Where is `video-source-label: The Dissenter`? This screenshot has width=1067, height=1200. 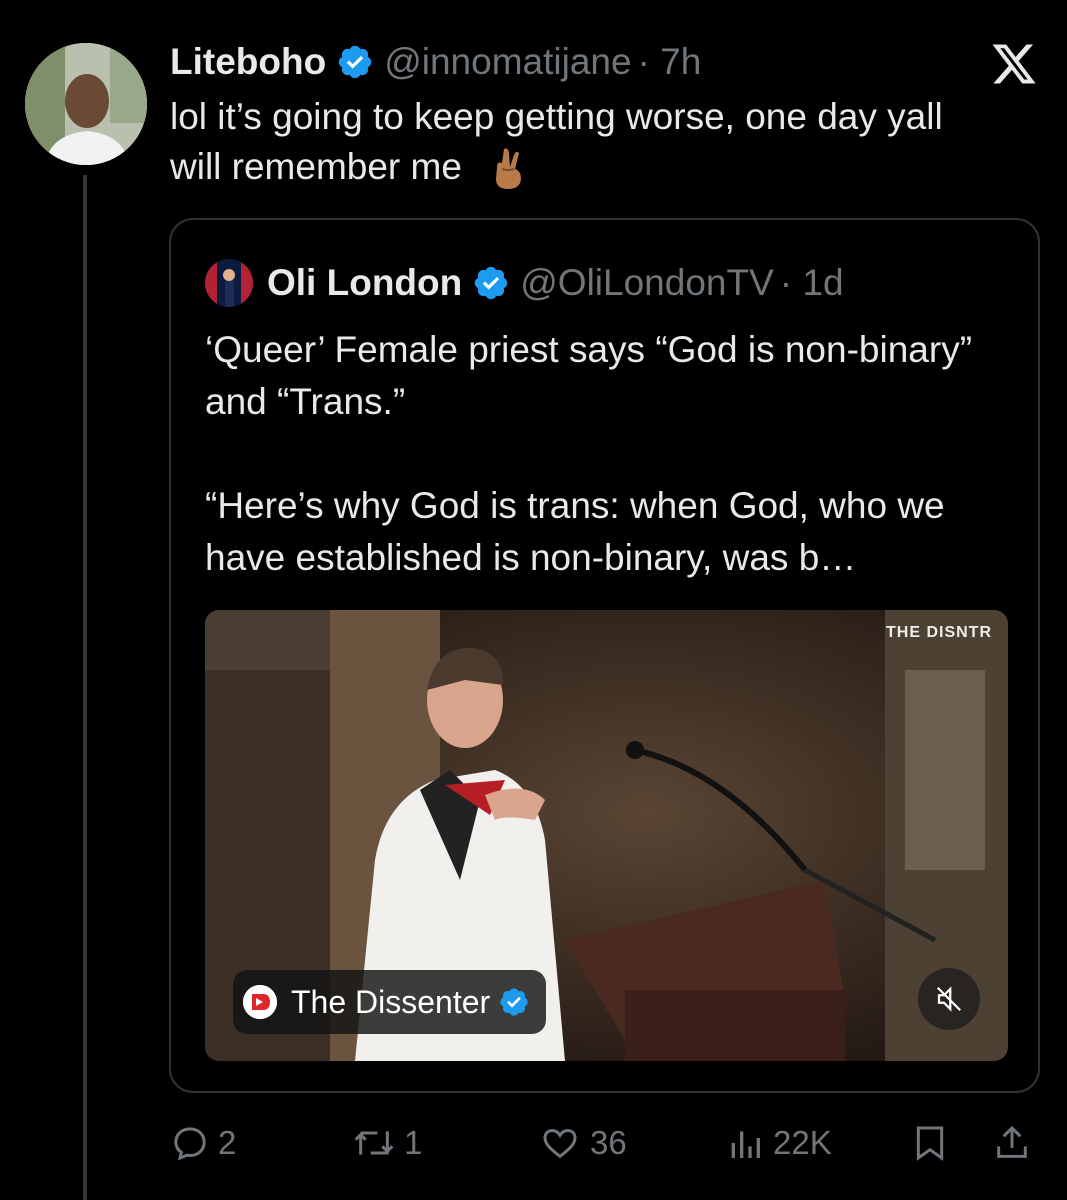
video-source-label: The Dissenter is located at coordinates (391, 1001).